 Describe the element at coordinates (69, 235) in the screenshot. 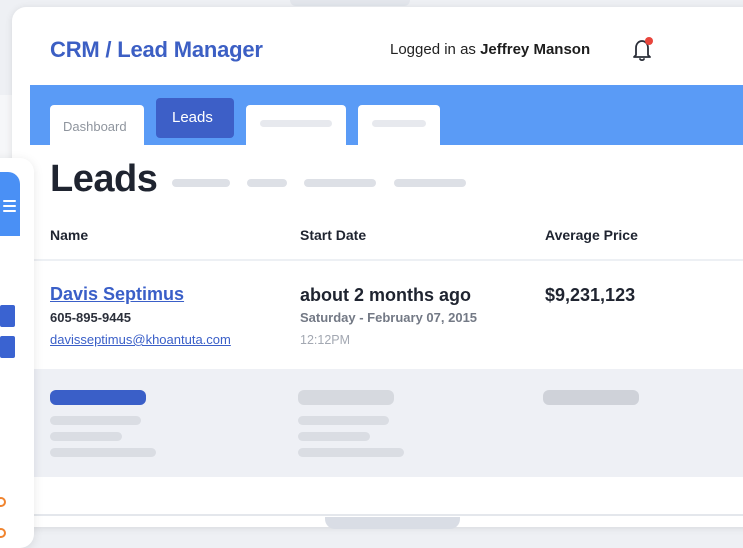

I see `column-header-name: Name` at that location.